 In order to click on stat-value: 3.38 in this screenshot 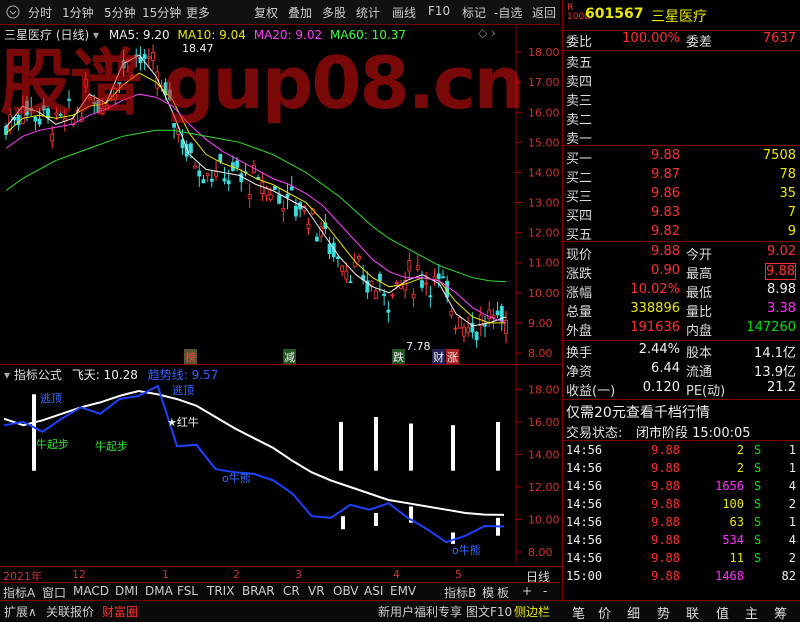, I will do `click(781, 308)`.